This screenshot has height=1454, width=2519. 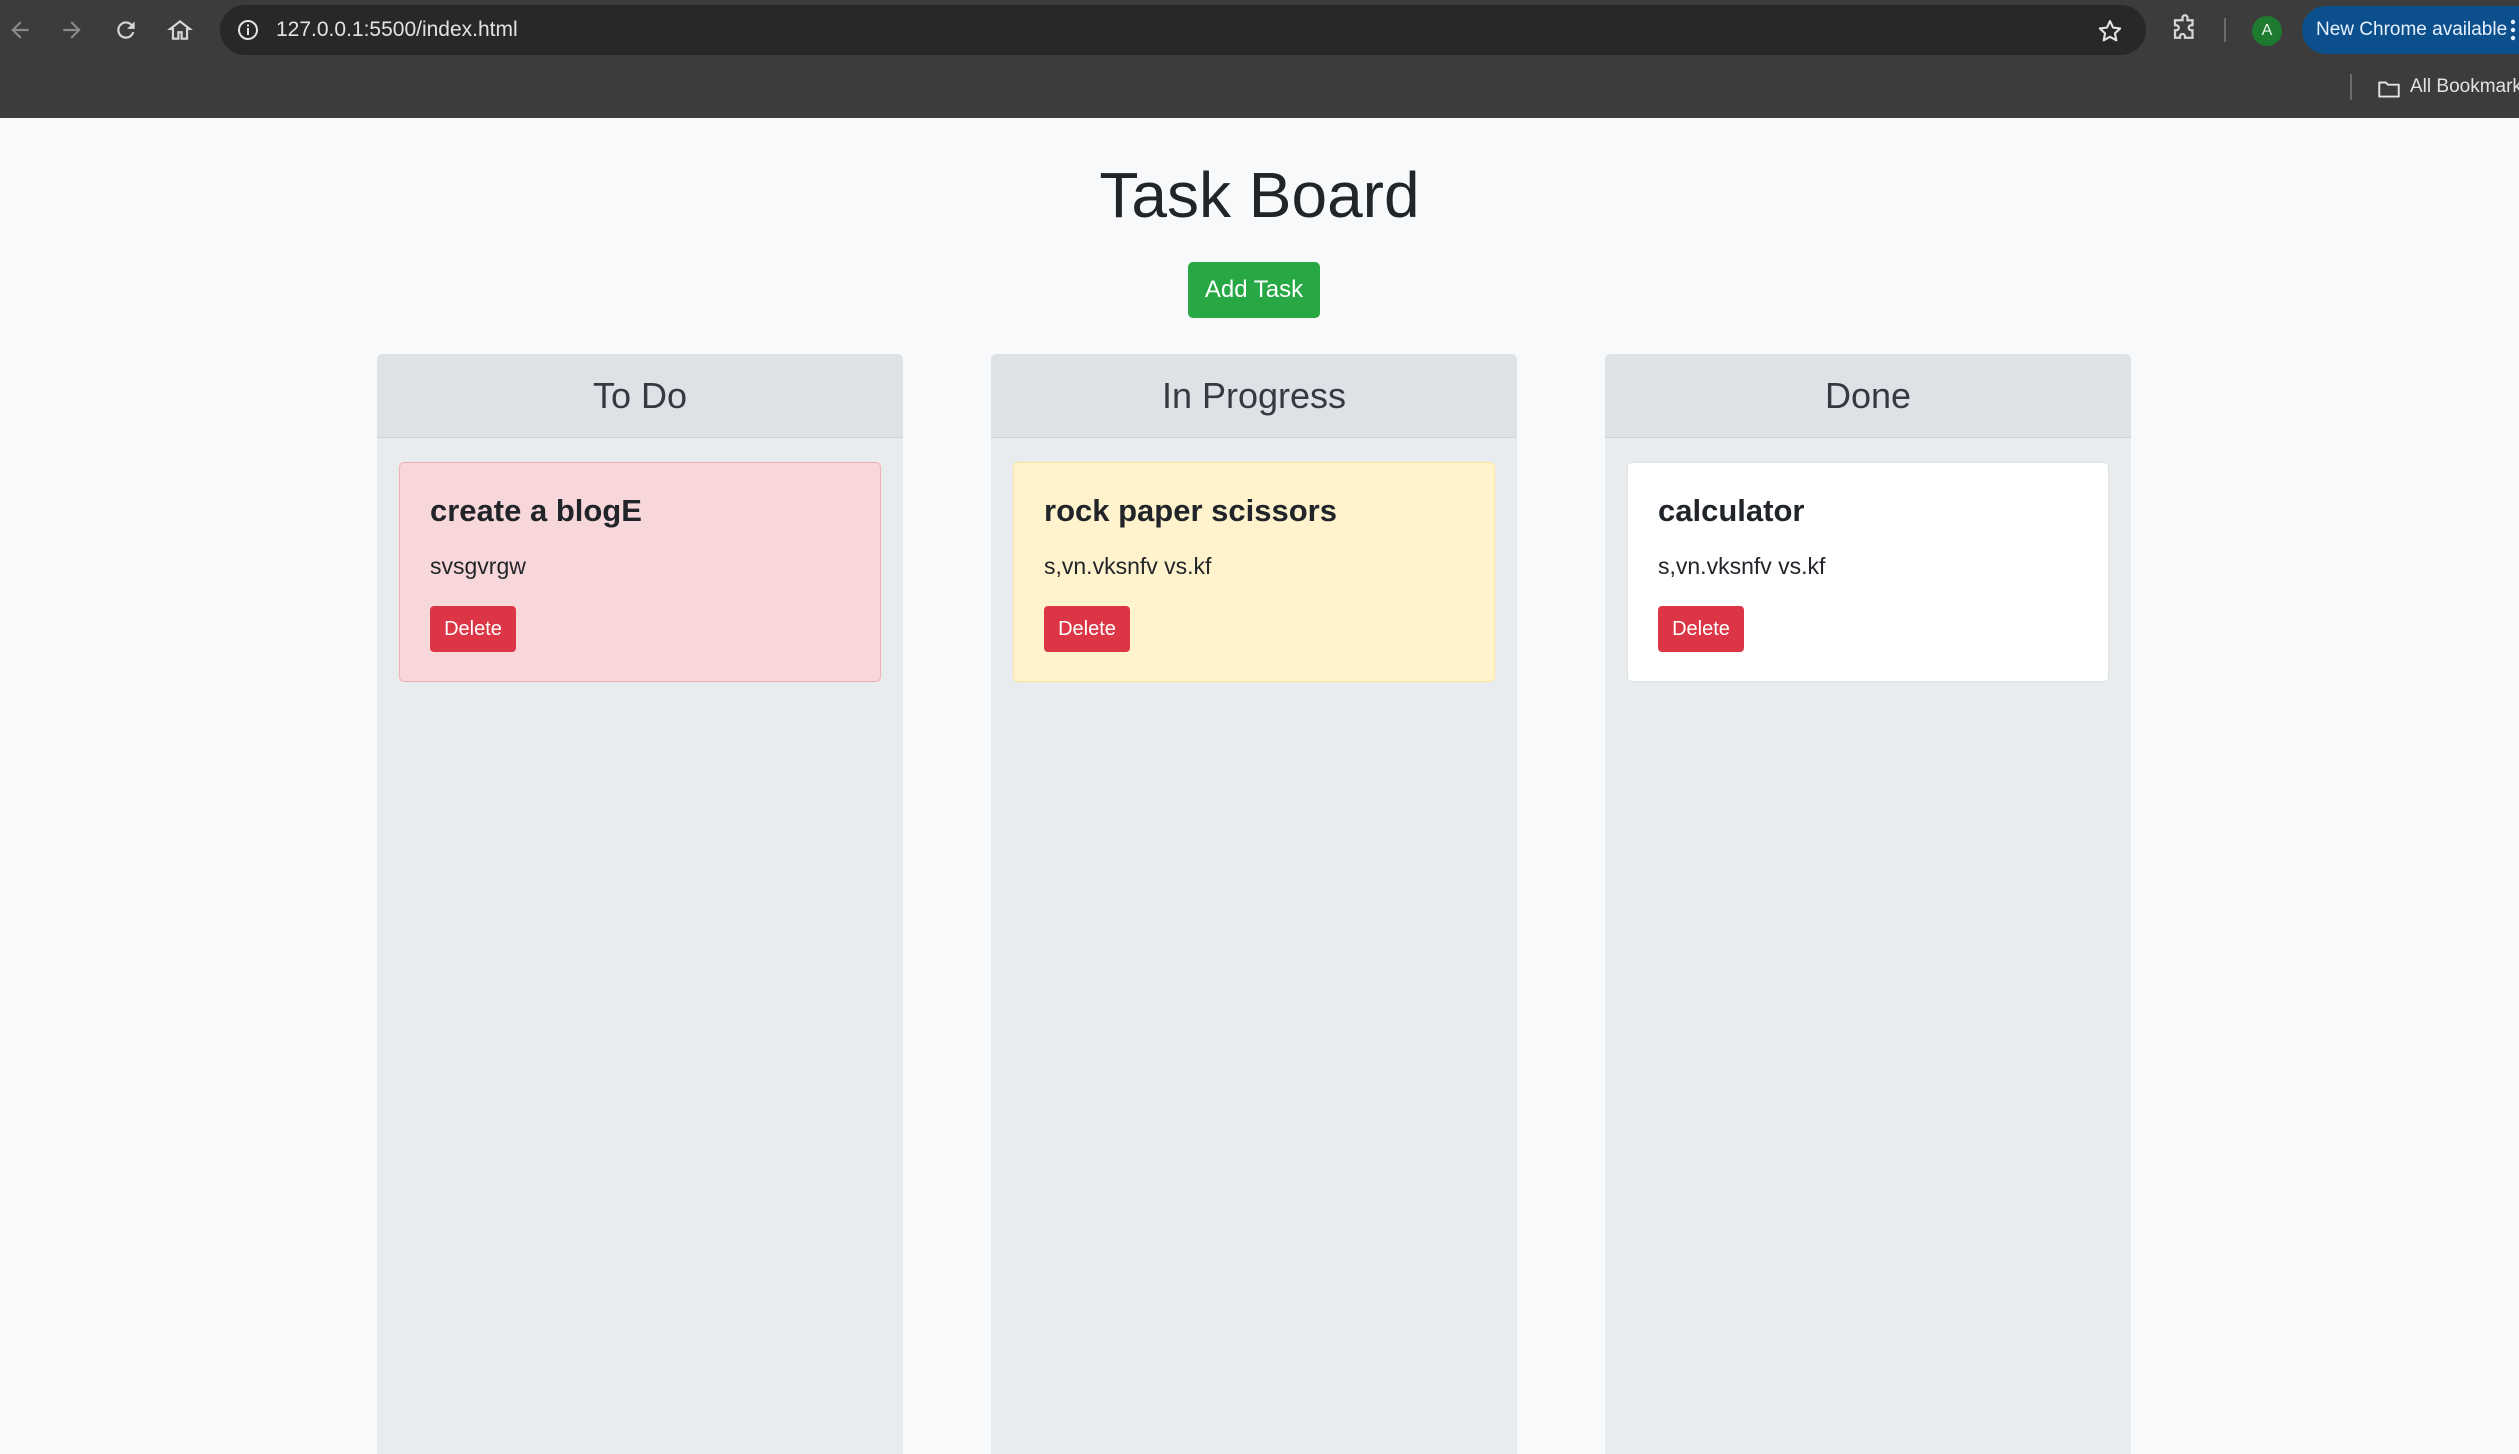 I want to click on toolbar-divider, so click(x=2225, y=30).